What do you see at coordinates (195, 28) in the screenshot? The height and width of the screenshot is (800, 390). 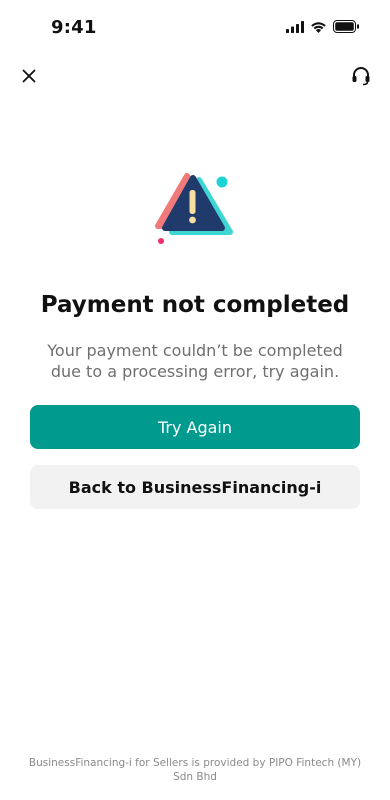 I see `status-bar: 9:41` at bounding box center [195, 28].